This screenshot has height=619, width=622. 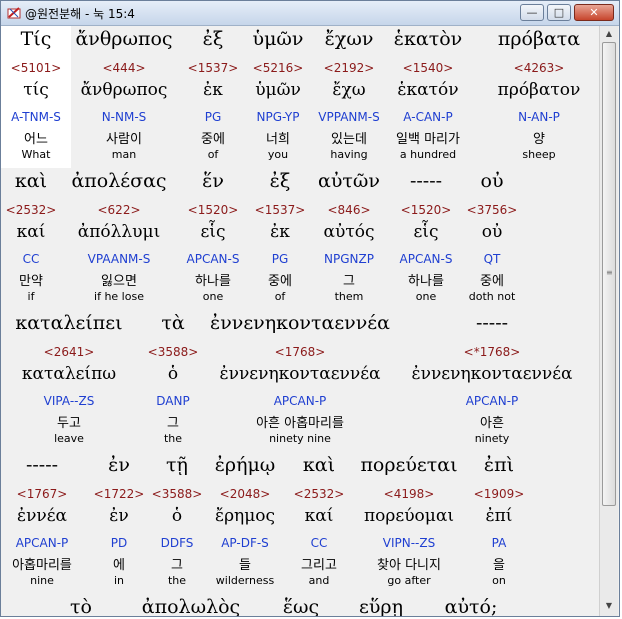 I want to click on scroll-up-arrow-icon: ▲, so click(x=609, y=34).